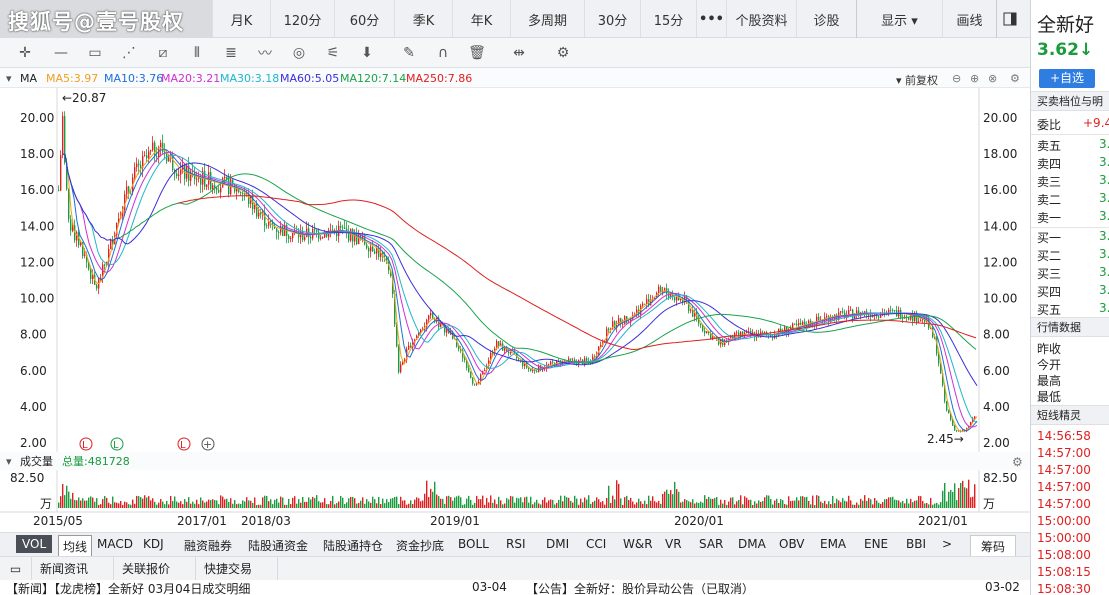 The width and height of the screenshot is (1109, 595). I want to click on rect-tool-icon: ▭, so click(95, 53).